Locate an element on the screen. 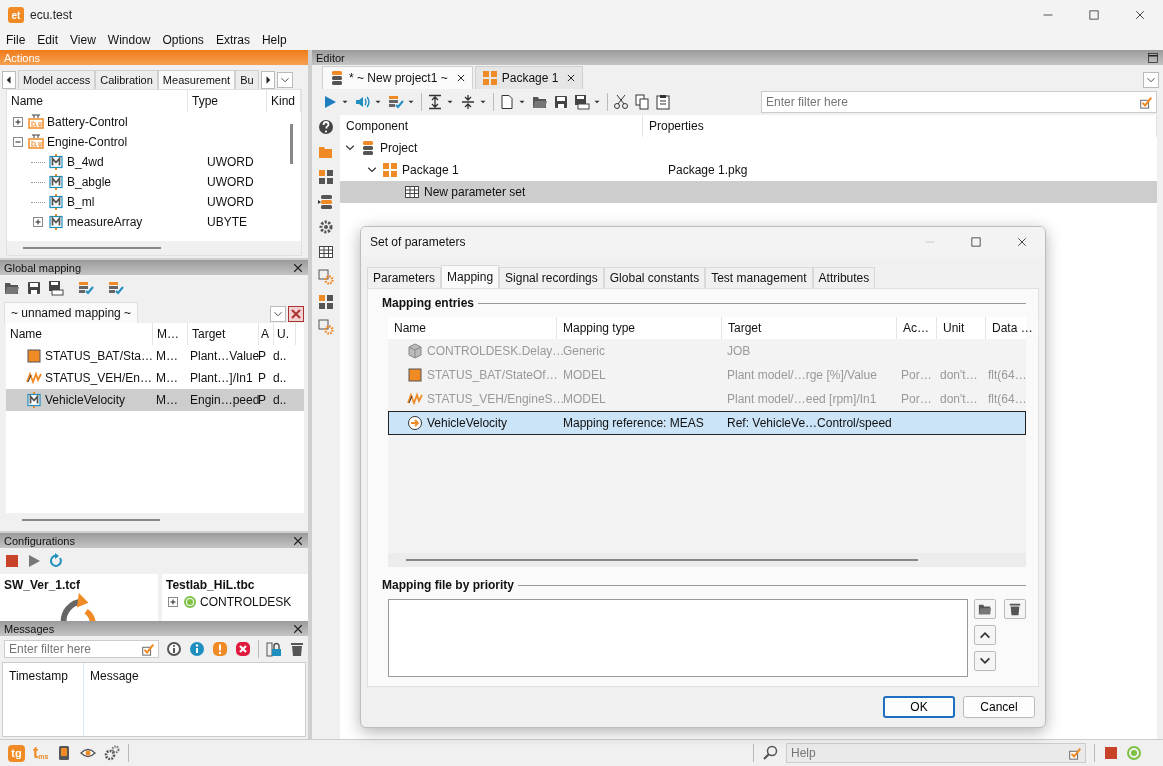  menu-item: Window is located at coordinates (129, 40).